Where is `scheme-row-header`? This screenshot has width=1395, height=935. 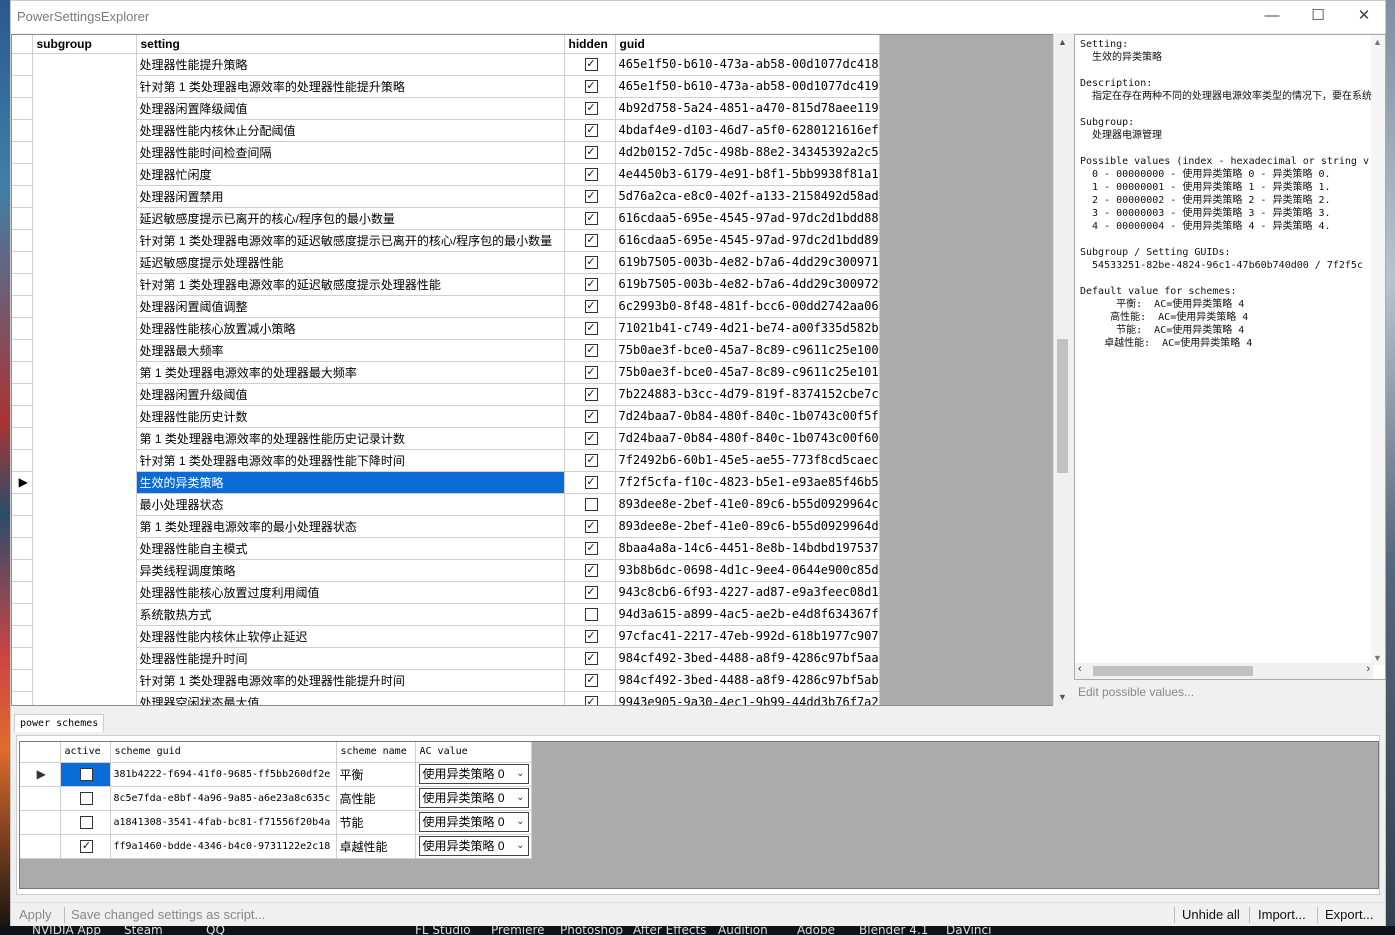 scheme-row-header is located at coordinates (40, 822).